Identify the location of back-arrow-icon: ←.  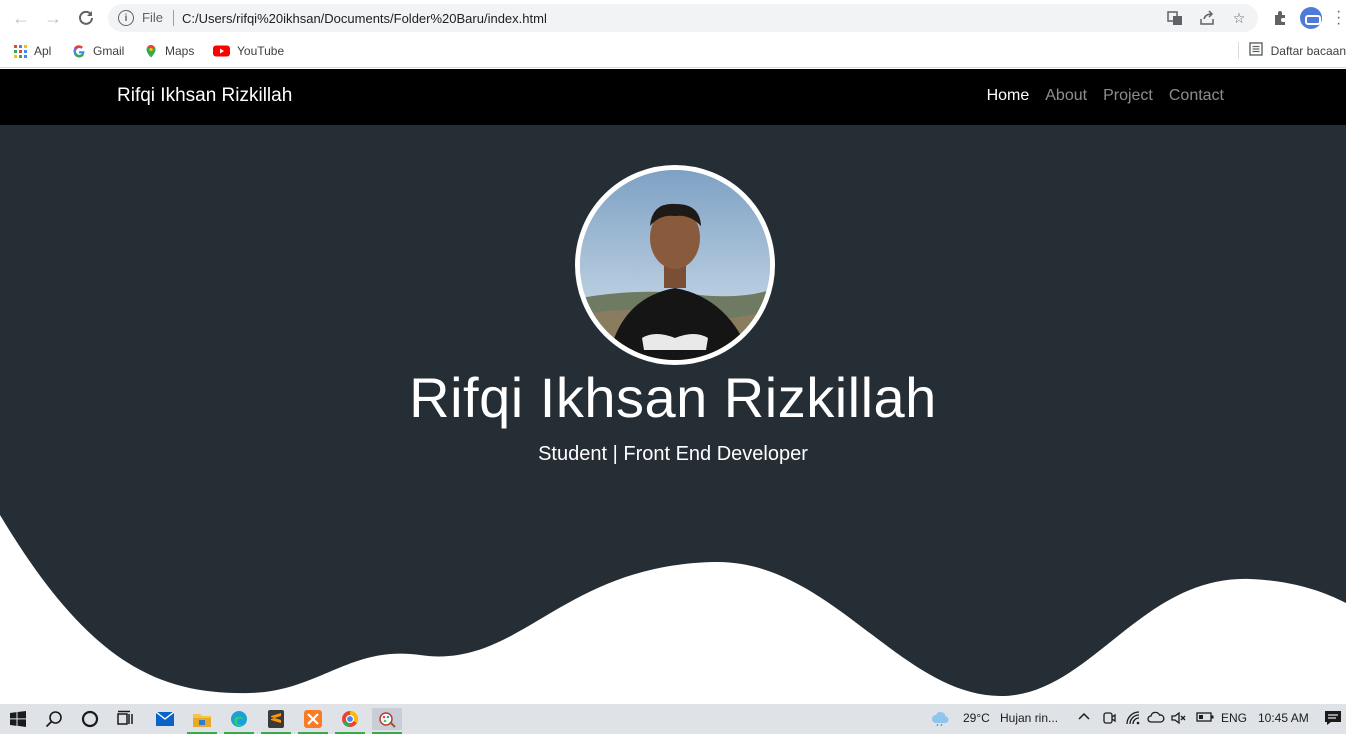
(21, 18).